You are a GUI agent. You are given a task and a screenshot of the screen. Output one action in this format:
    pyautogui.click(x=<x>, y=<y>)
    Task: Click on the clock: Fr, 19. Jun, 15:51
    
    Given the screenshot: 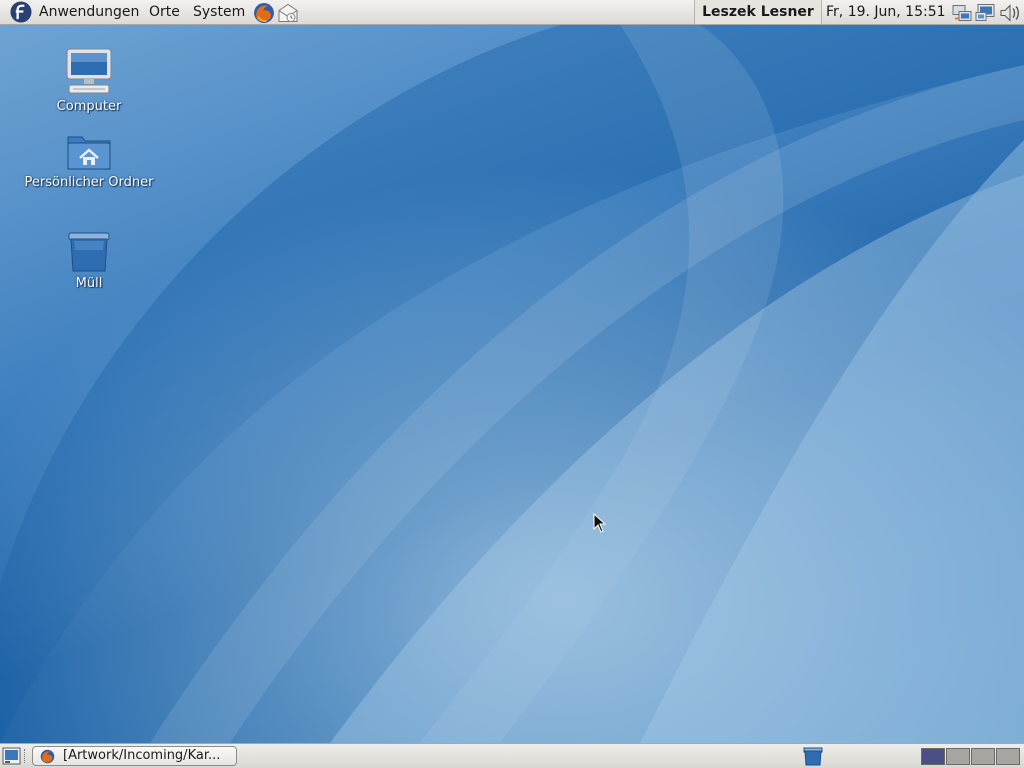 What is the action you would take?
    pyautogui.click(x=886, y=12)
    